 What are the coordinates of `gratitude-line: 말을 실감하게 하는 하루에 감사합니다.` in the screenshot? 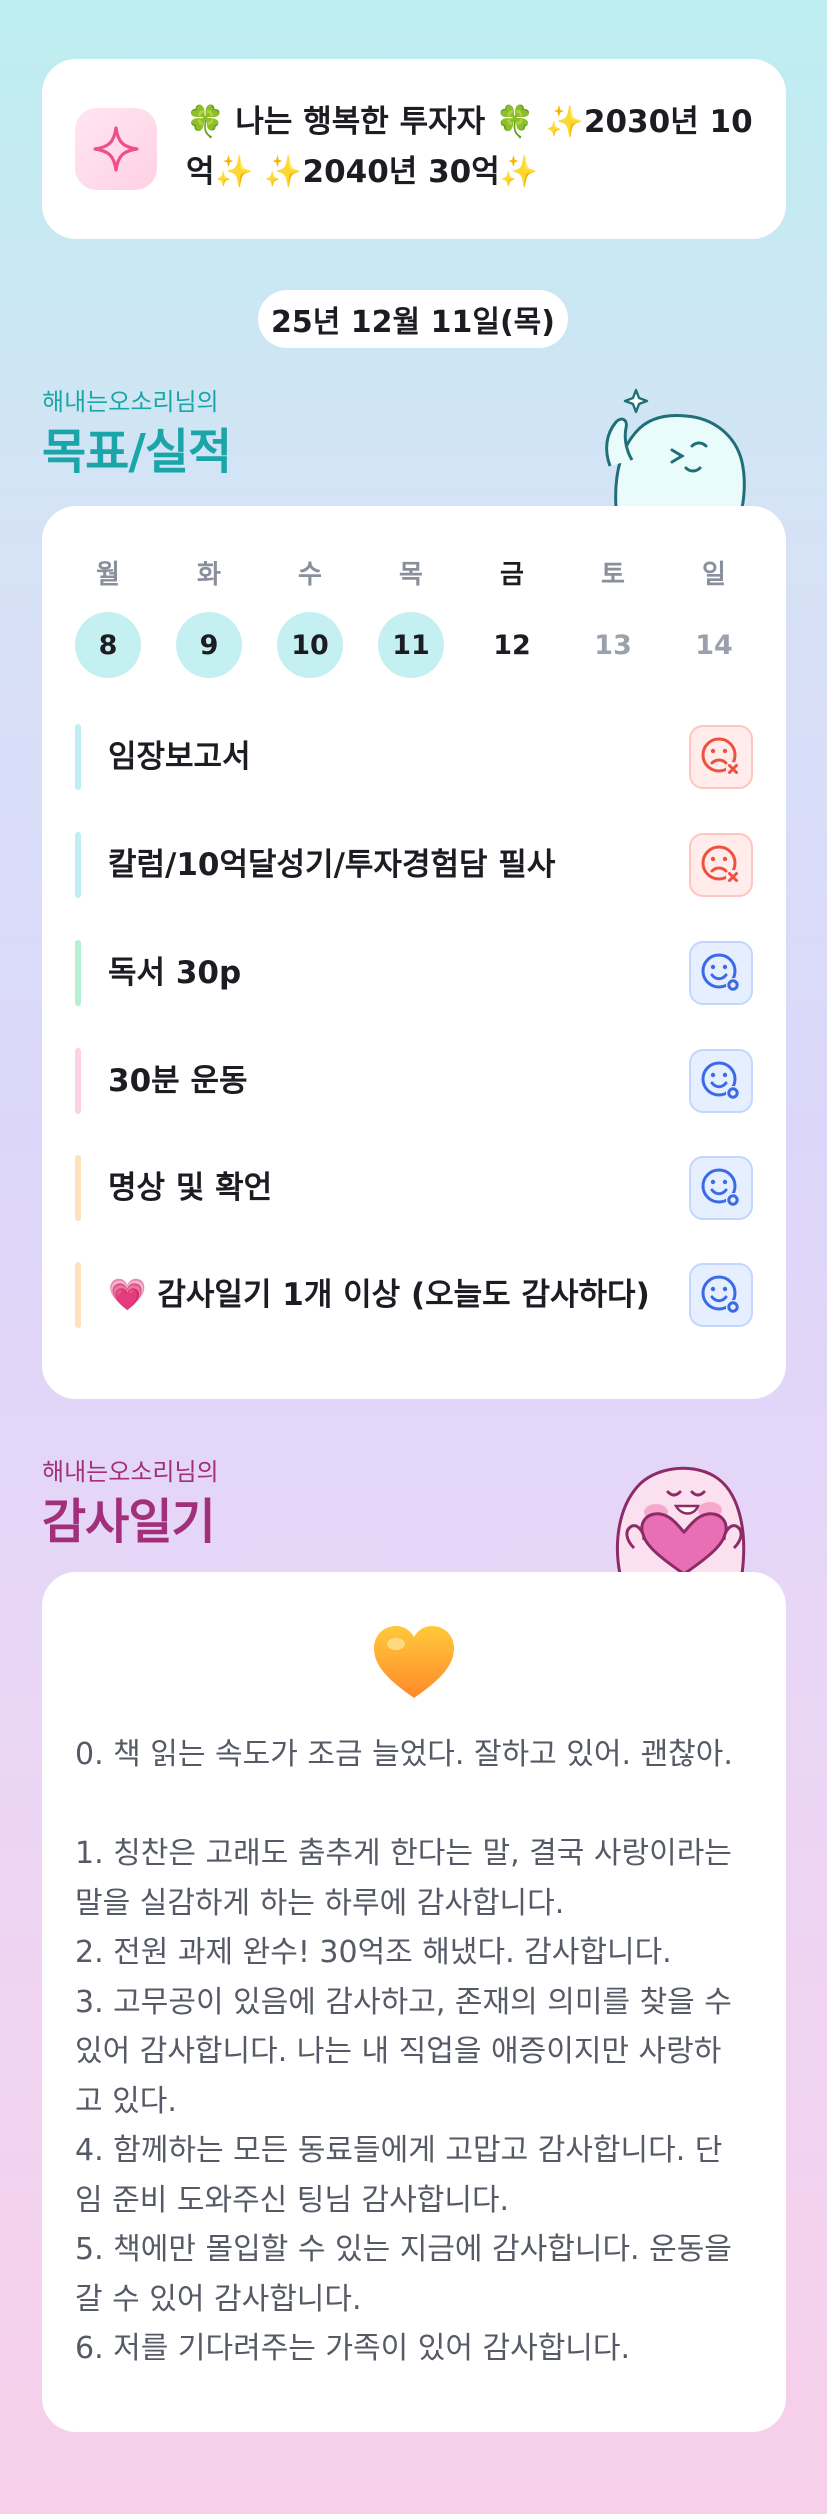 It's located at (320, 1903).